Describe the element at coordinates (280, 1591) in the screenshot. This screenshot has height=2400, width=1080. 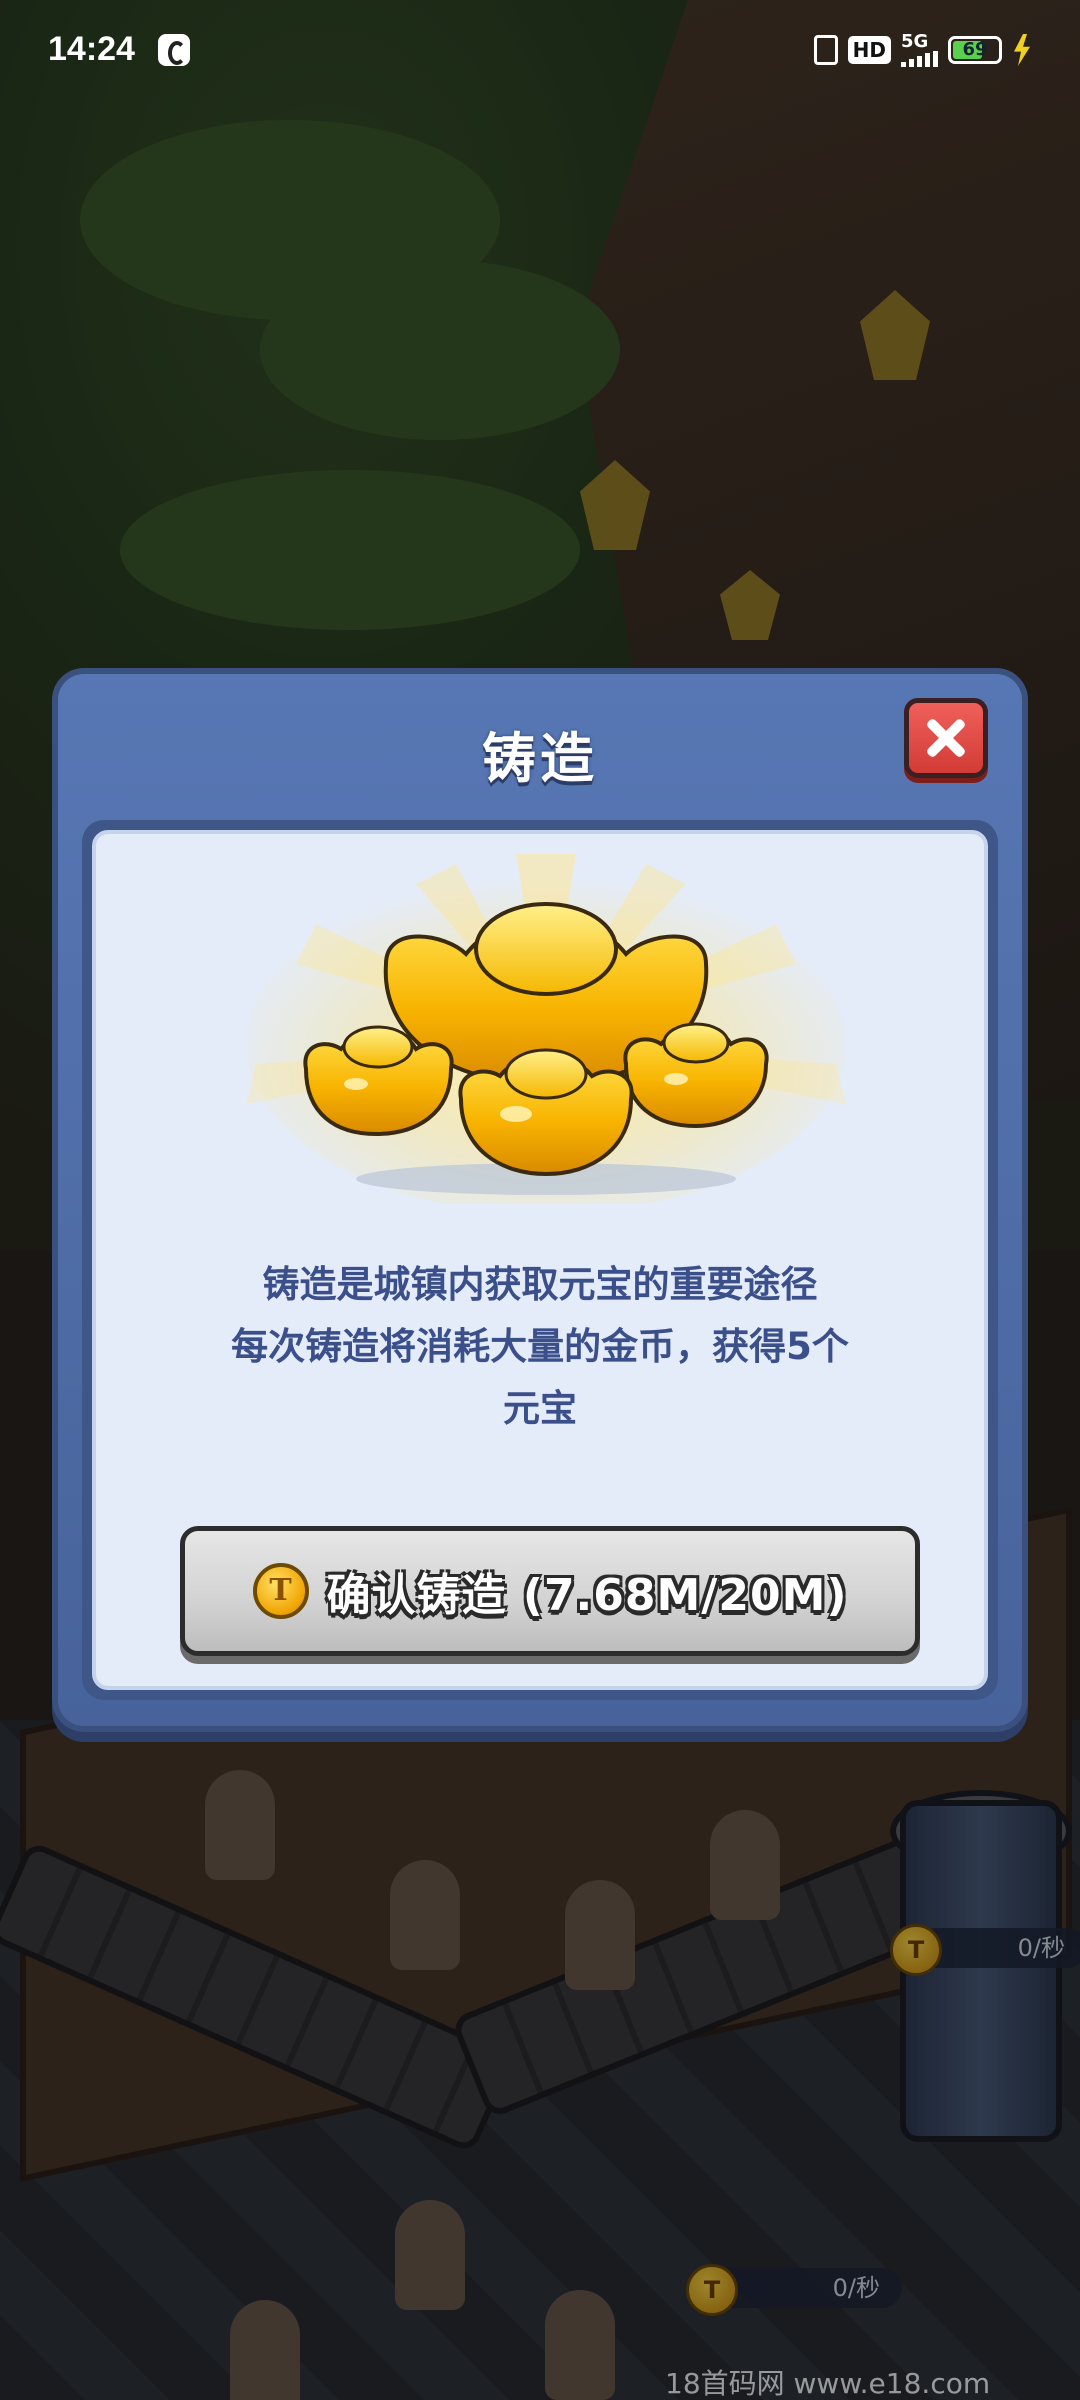
I see `gold-coin-icon` at that location.